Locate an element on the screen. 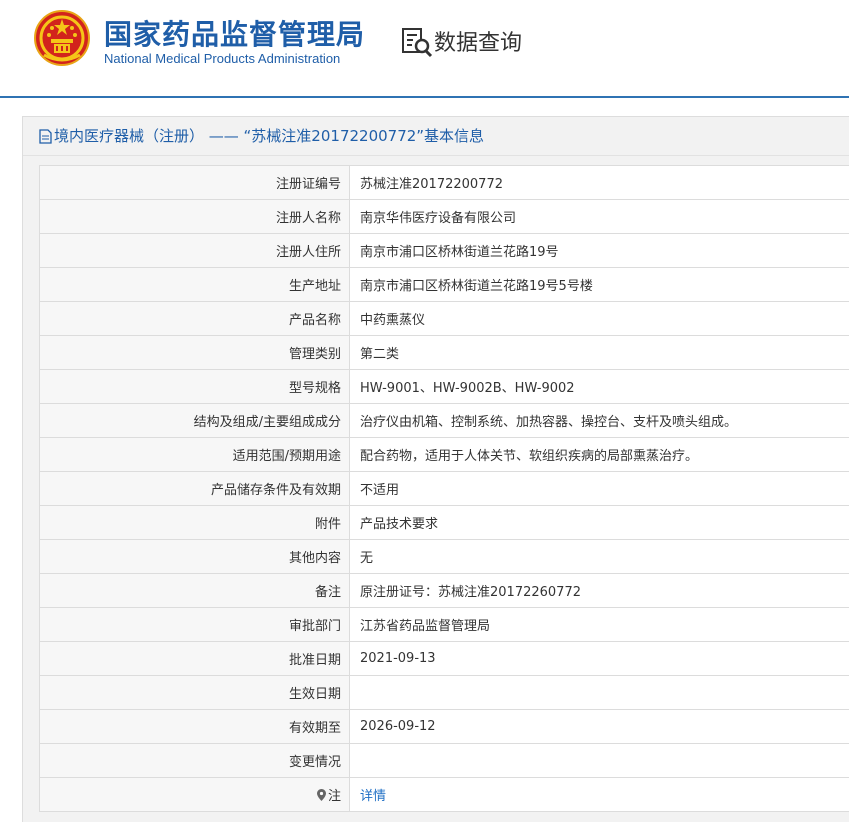 Image resolution: width=849 pixels, height=822 pixels. field-label: 注册证编号 is located at coordinates (195, 183).